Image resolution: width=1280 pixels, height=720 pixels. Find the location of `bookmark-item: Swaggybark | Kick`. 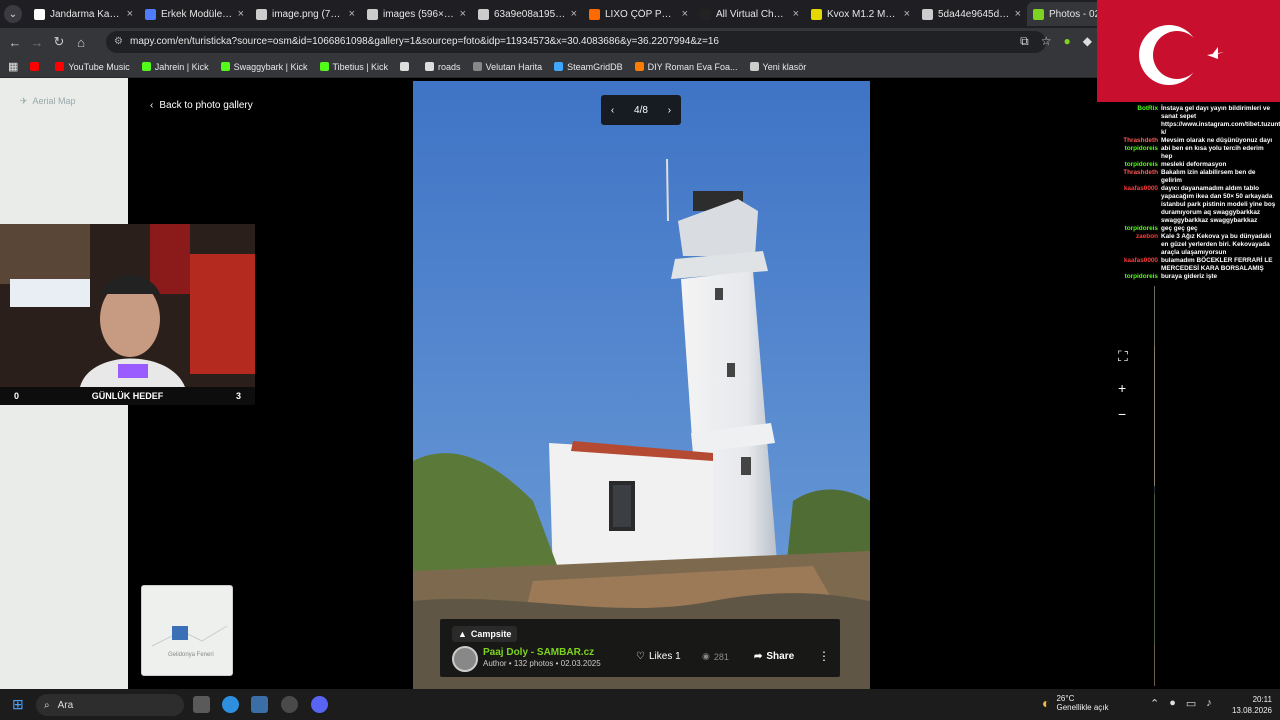

bookmark-item: Swaggybark | Kick is located at coordinates (264, 67).